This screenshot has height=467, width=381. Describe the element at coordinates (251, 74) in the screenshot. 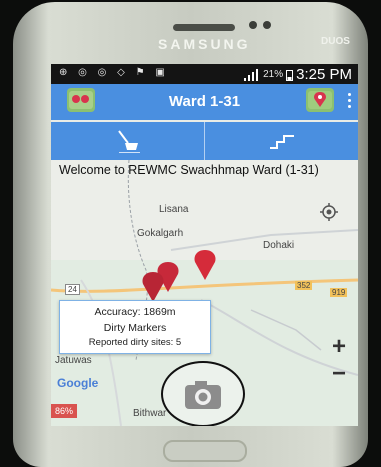

I see `signal-icon` at that location.